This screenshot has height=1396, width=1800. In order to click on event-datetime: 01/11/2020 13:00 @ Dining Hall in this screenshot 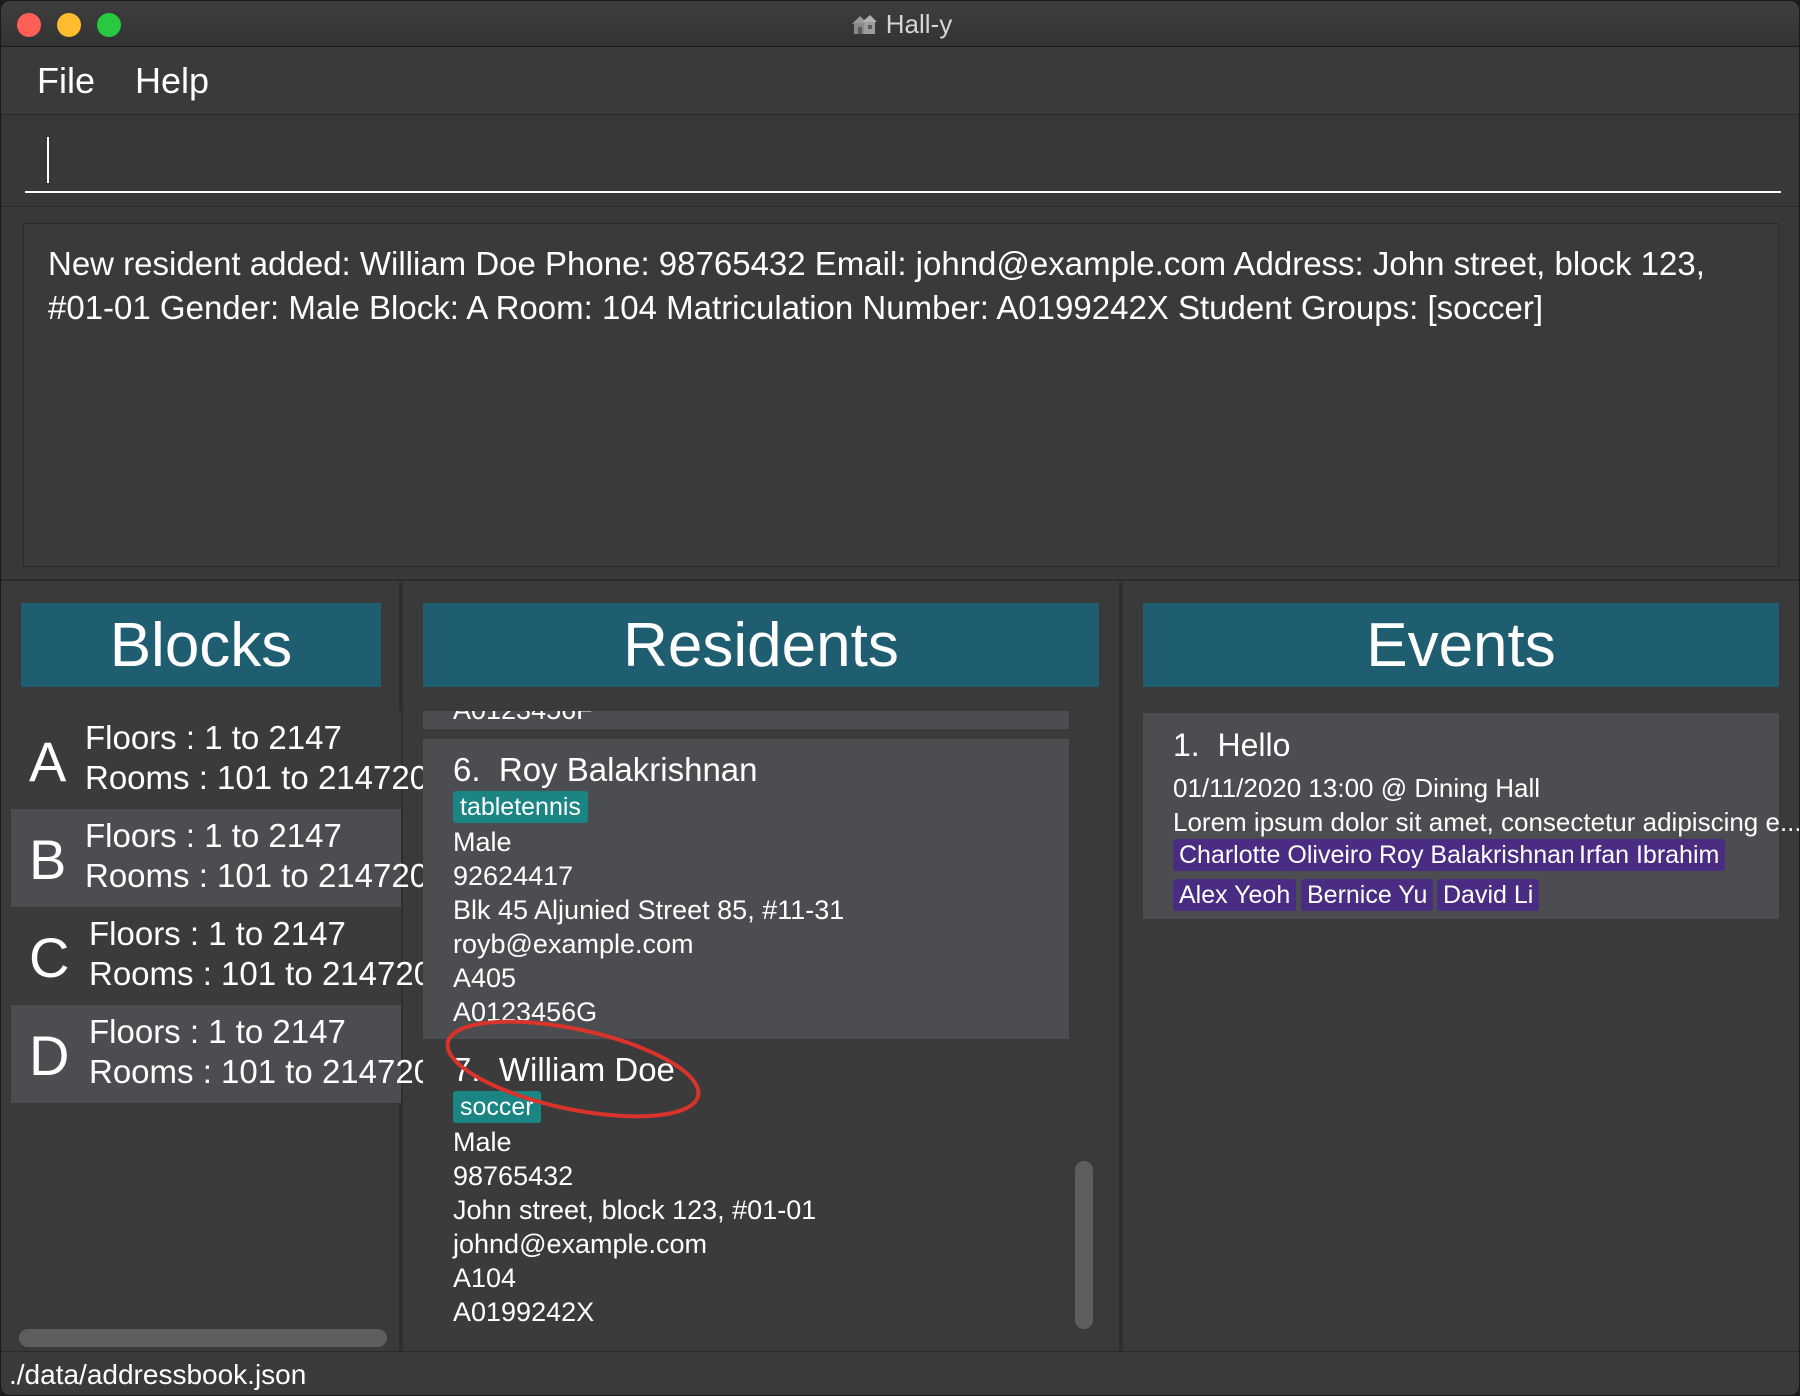, I will do `click(1357, 788)`.